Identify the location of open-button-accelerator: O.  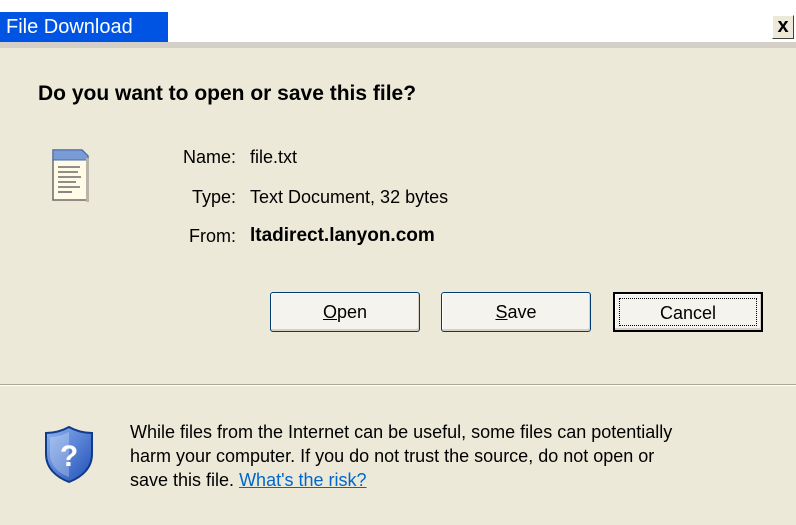
(329, 312).